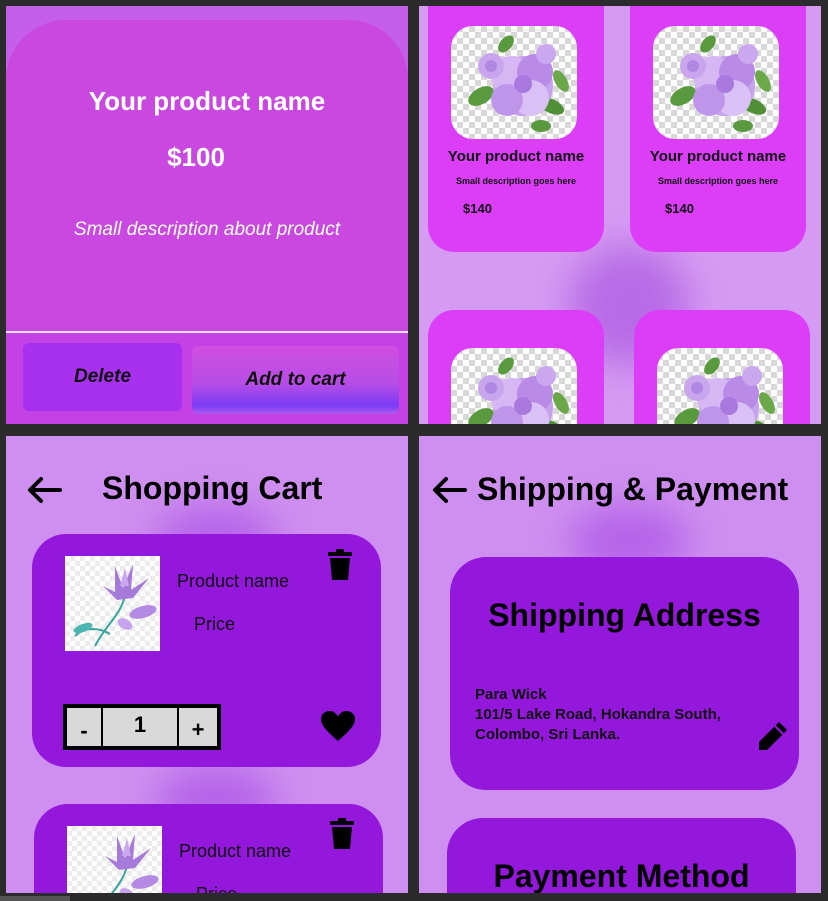 Image resolution: width=828 pixels, height=901 pixels. What do you see at coordinates (102, 377) in the screenshot?
I see `delete-button: Delete` at bounding box center [102, 377].